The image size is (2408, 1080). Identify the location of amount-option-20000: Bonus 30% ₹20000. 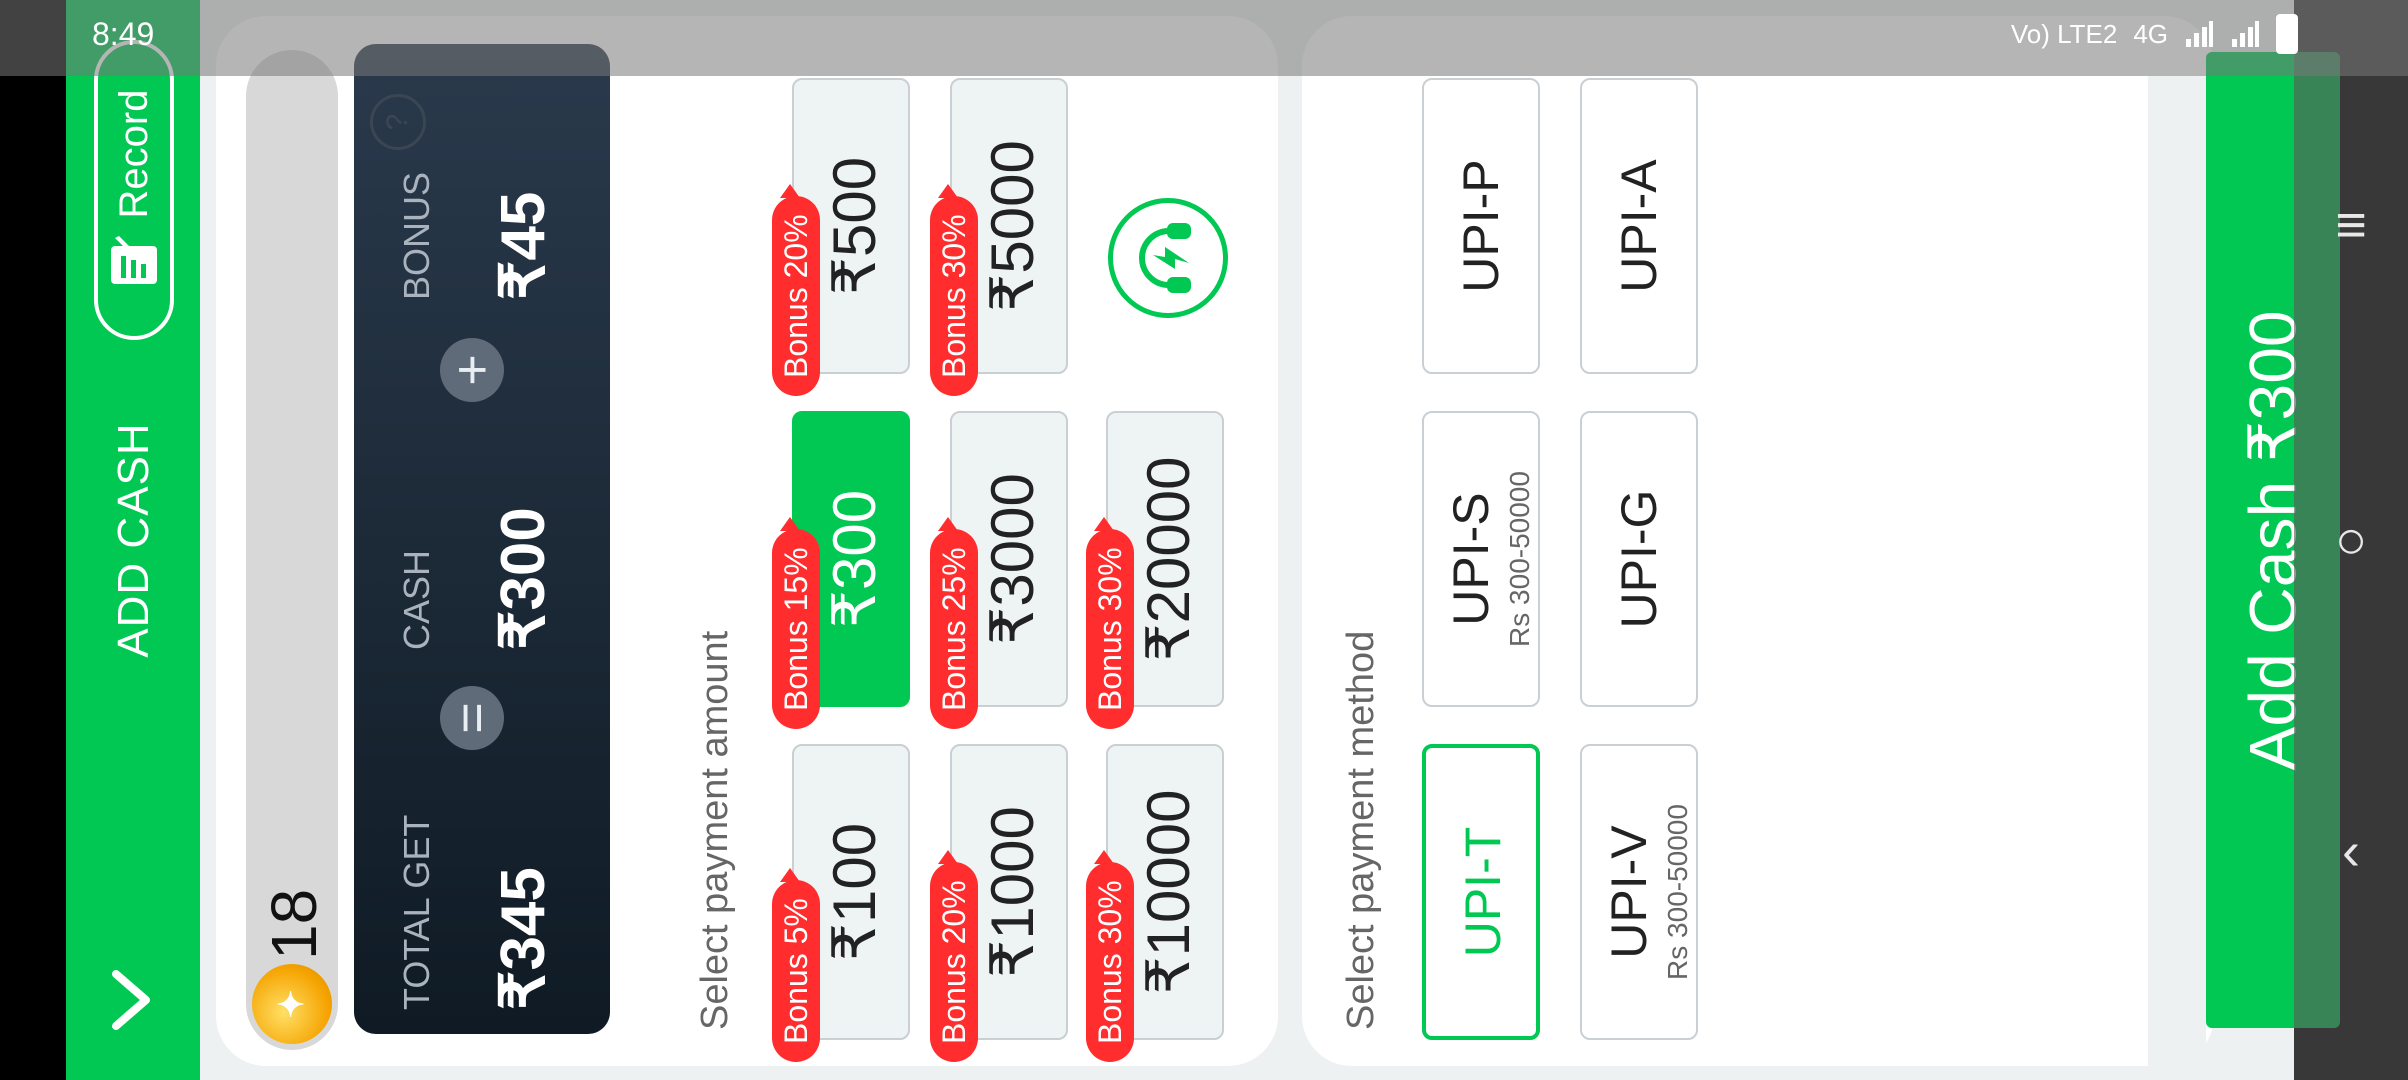
(1155, 570).